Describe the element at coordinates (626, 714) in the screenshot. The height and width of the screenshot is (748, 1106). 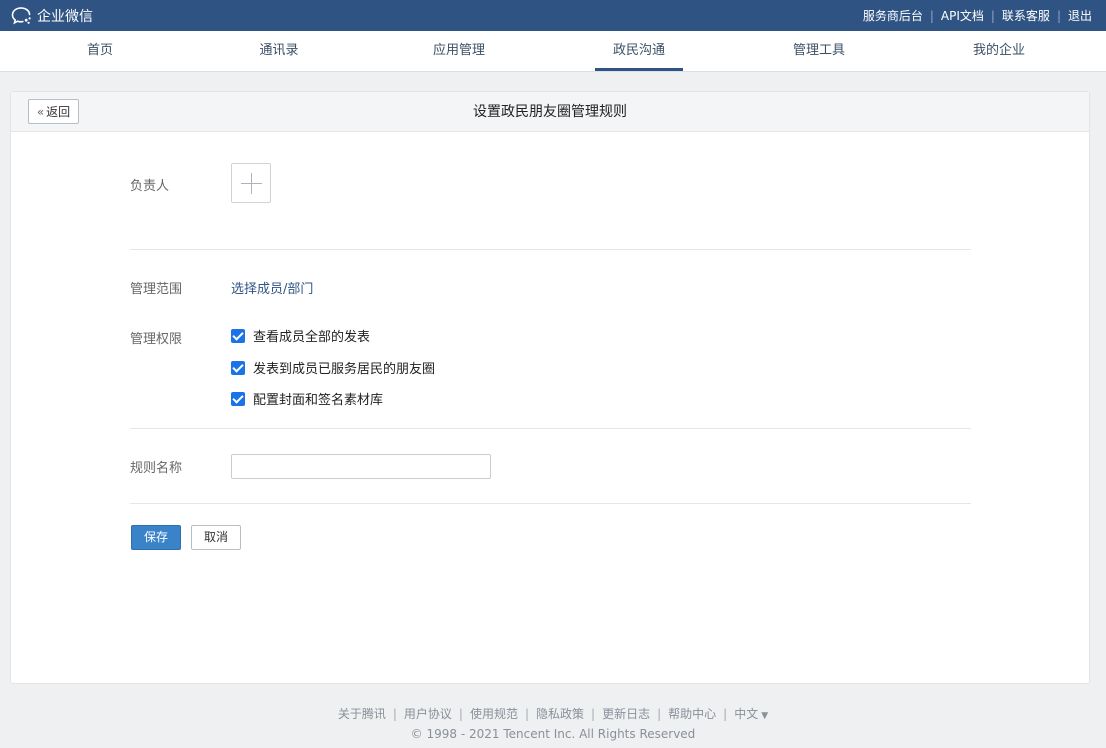
I see `footer-link-changelog: 更新日志` at that location.